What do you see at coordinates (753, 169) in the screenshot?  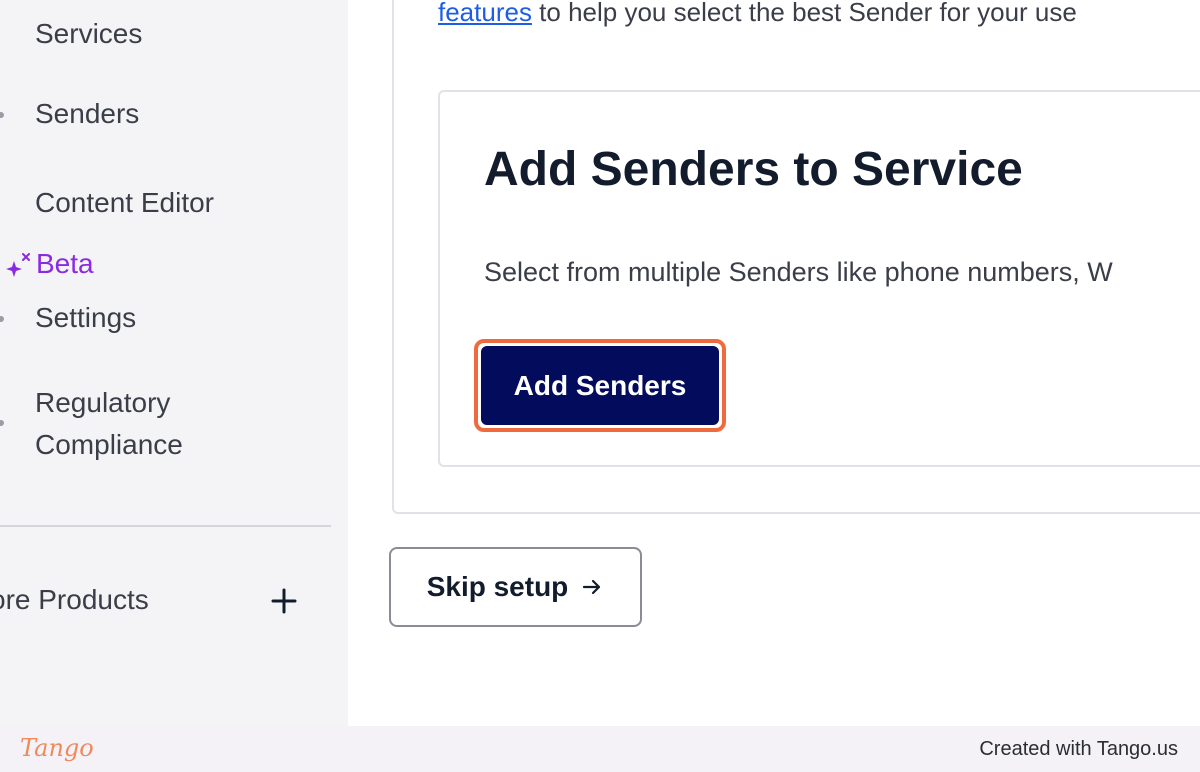 I see `card-title: Add Senders to Service` at bounding box center [753, 169].